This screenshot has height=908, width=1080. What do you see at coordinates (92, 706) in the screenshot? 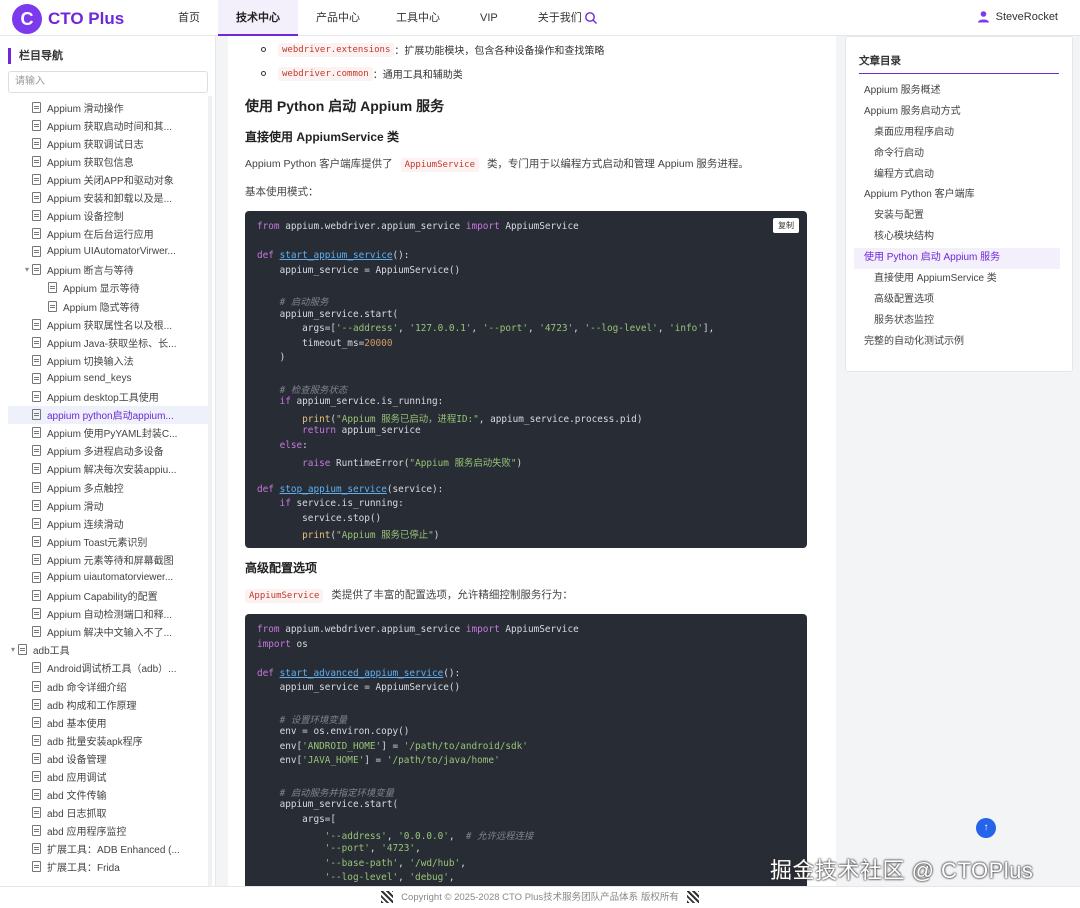
I see `sidebar-item-label: adb 构成和工作原理` at bounding box center [92, 706].